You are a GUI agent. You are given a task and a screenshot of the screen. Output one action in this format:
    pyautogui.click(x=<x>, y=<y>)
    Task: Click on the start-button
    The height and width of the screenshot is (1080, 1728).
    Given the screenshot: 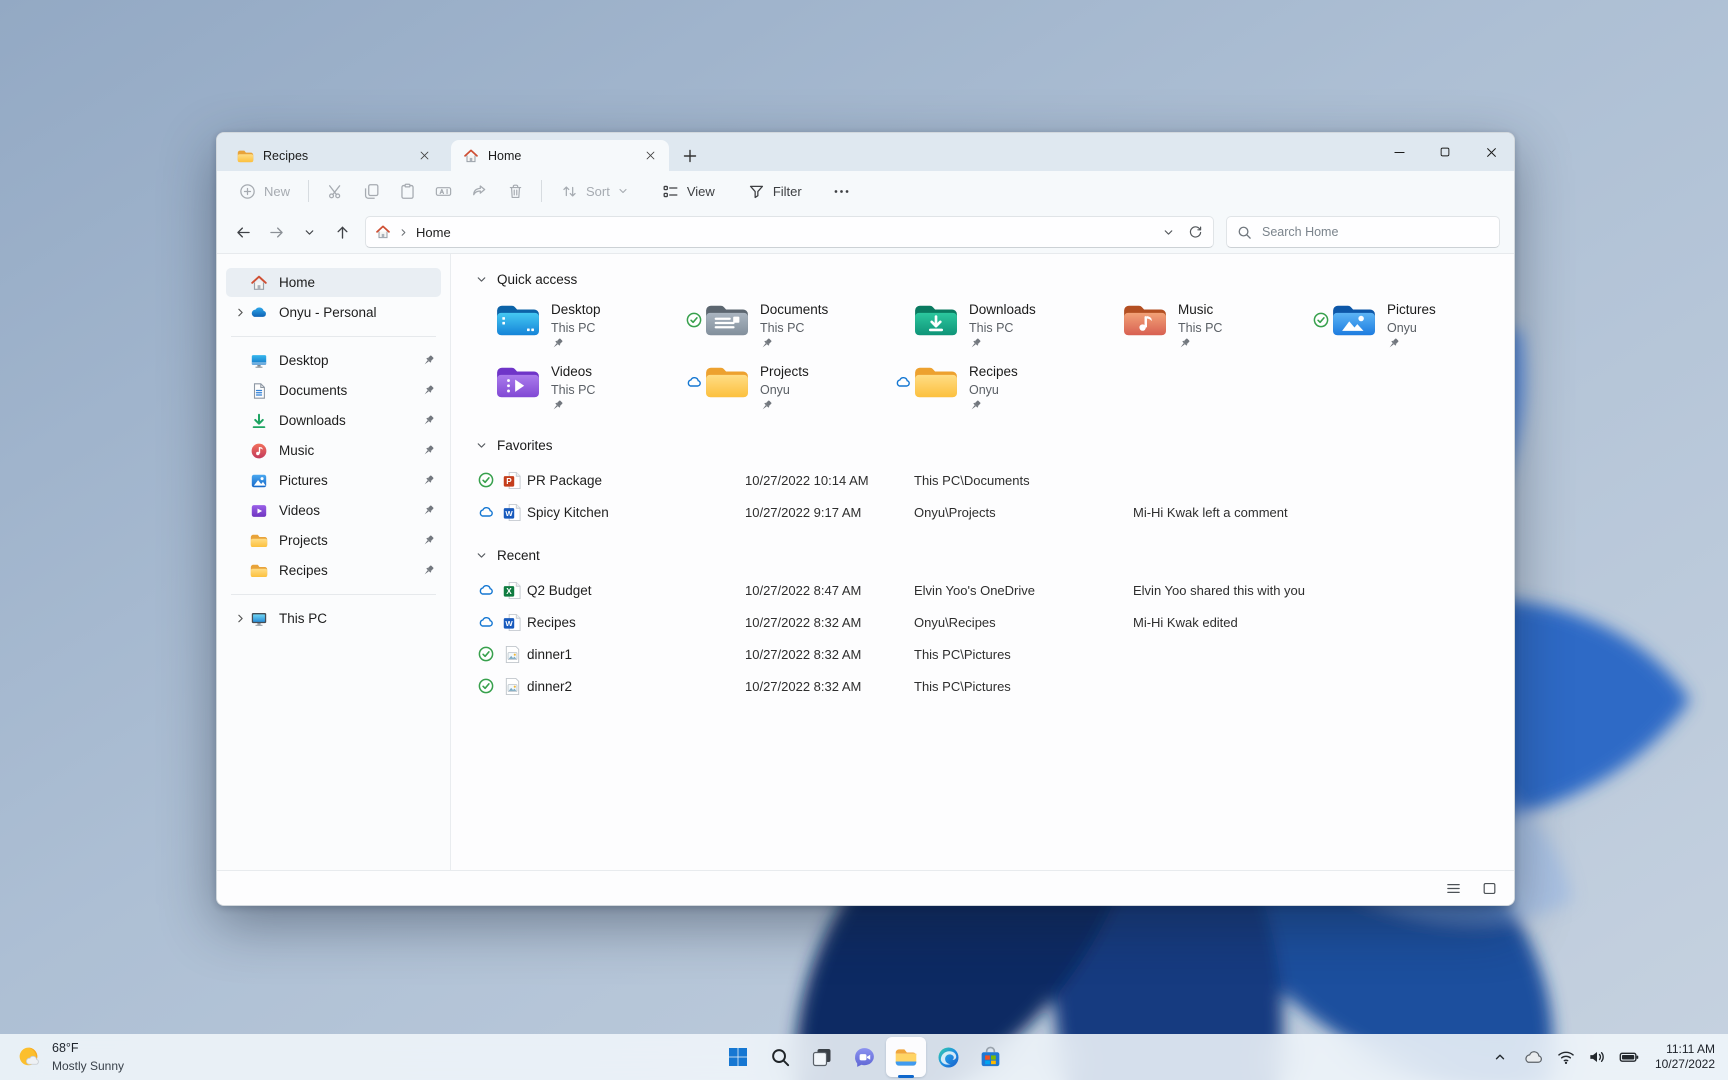 What is the action you would take?
    pyautogui.click(x=738, y=1057)
    